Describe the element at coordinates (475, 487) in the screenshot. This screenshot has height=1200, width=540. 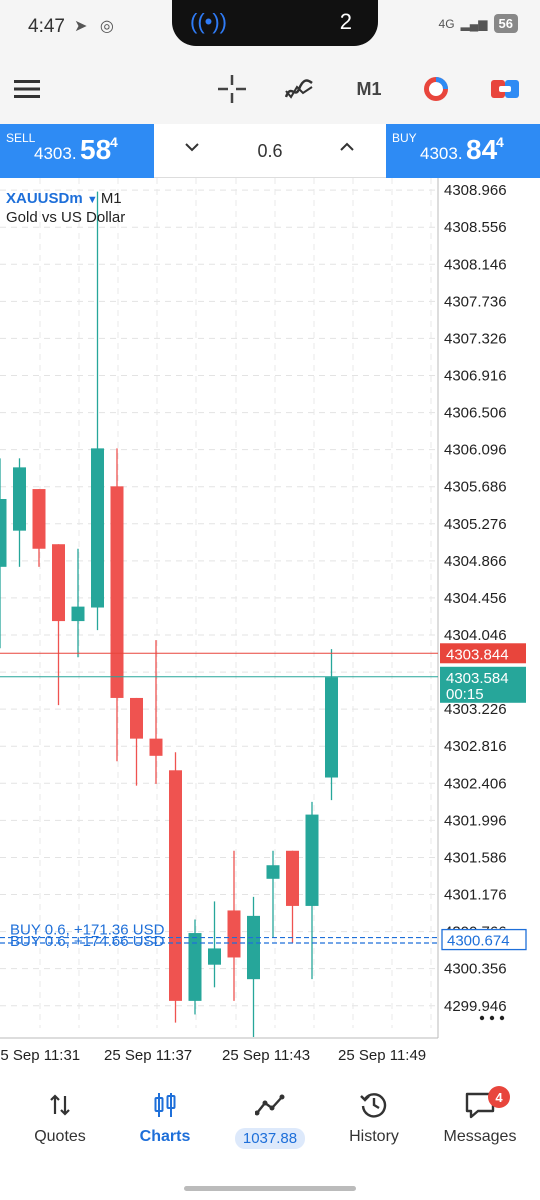
I see `y-tick-label: 4305.686` at that location.